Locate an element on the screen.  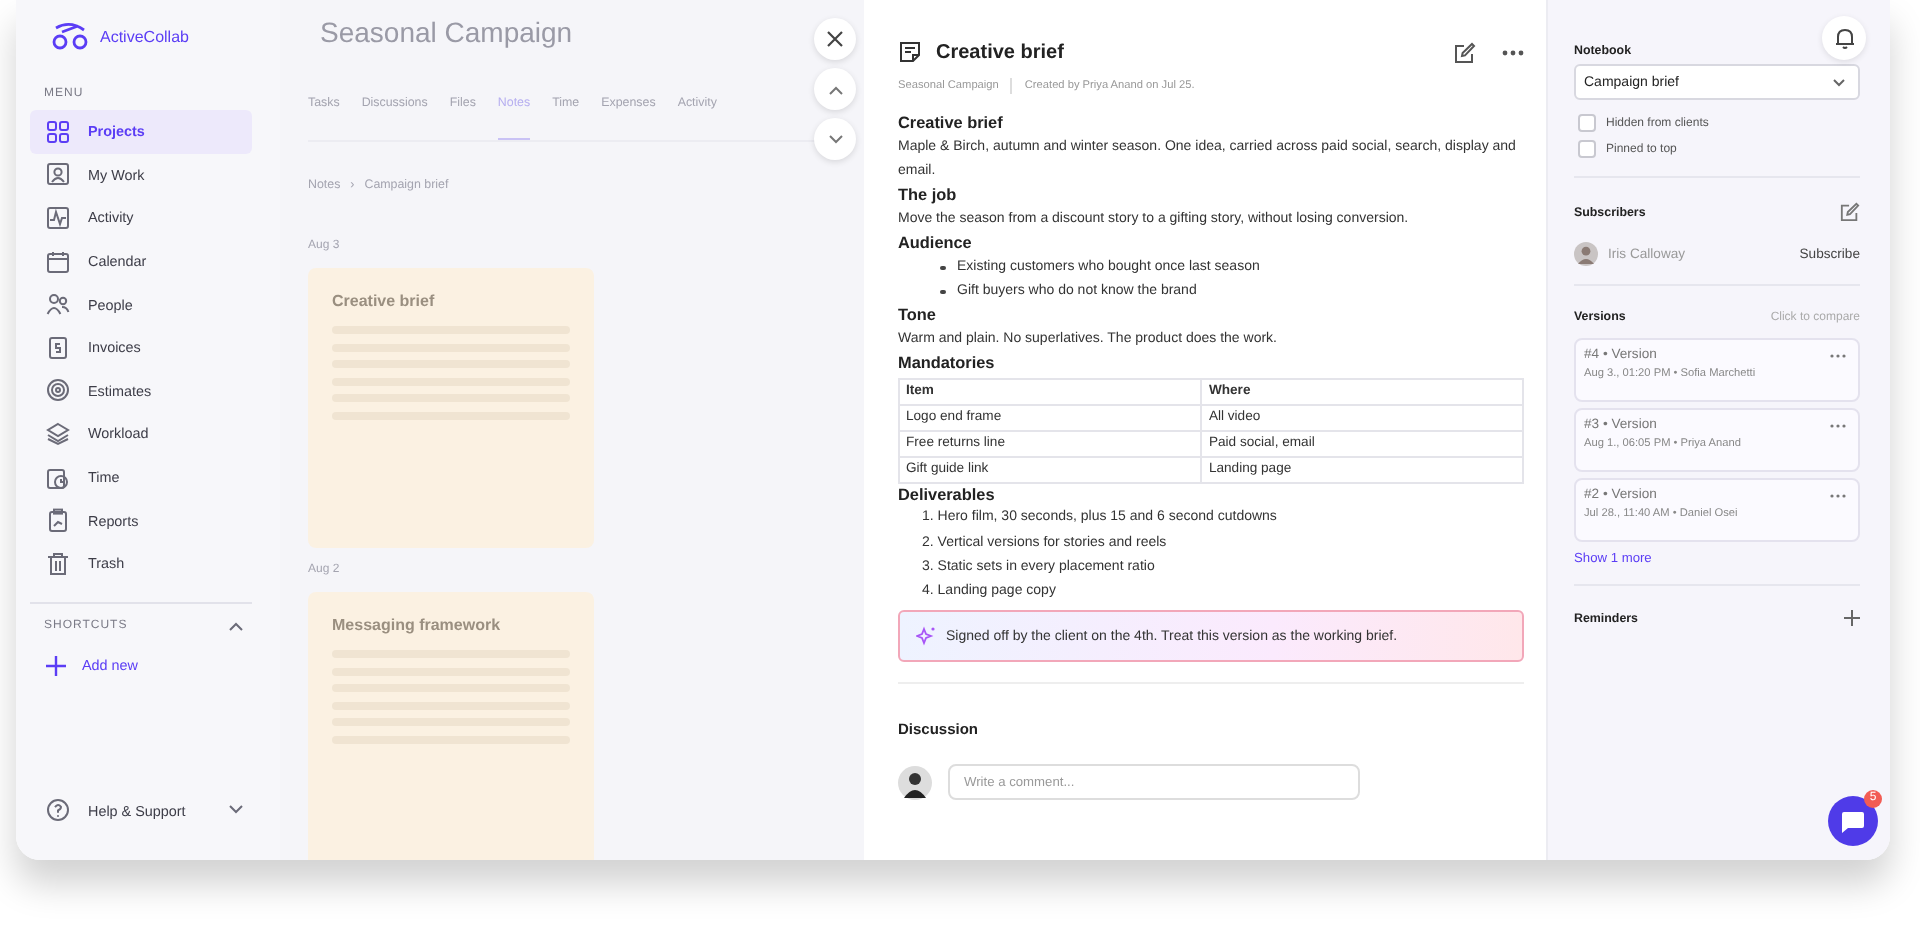
close-icon is located at coordinates (835, 39).